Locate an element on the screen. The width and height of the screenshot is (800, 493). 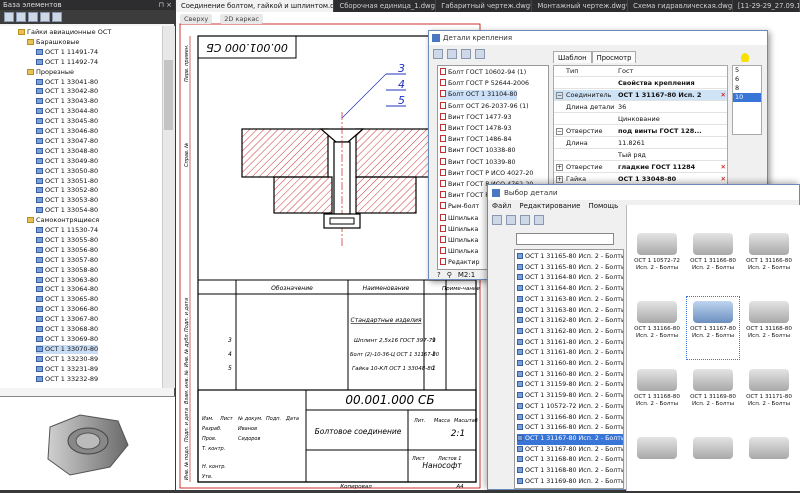
tree-item: ОСТ 1 33051-80 is located at coordinates (67, 181).